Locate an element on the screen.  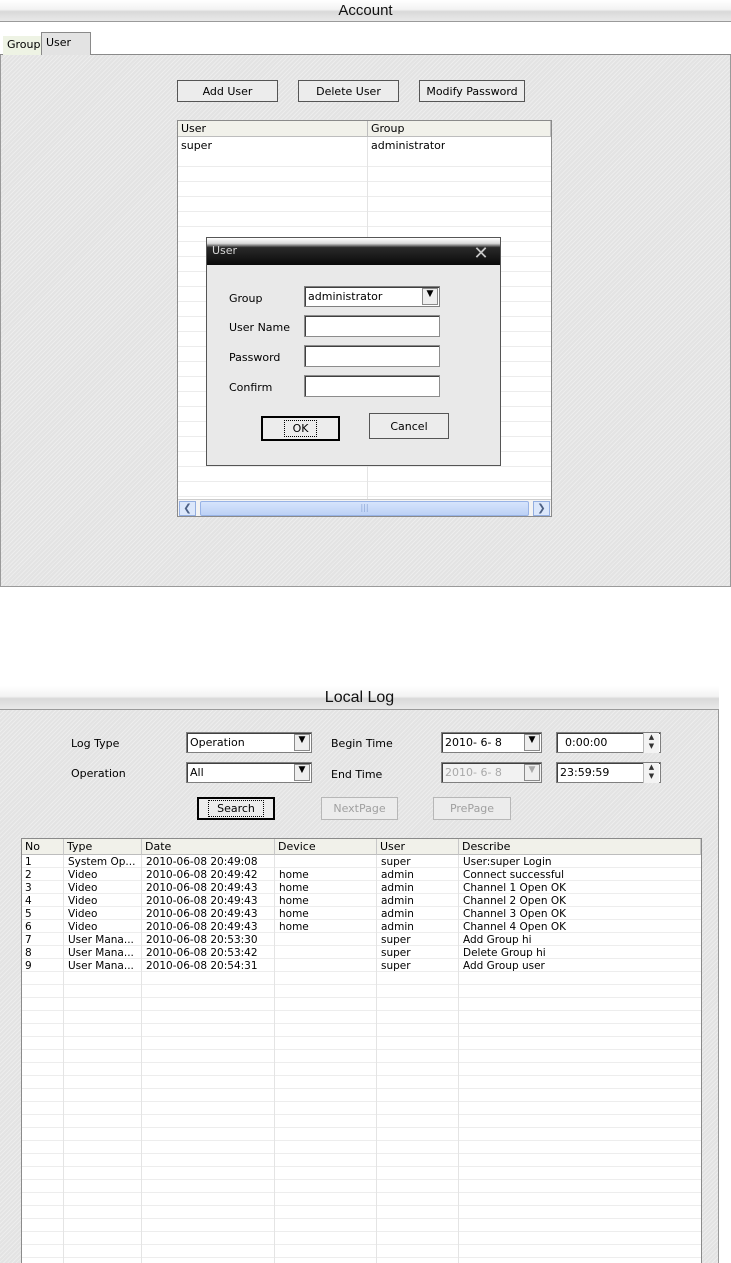
column-header-group: Group is located at coordinates (459, 129).